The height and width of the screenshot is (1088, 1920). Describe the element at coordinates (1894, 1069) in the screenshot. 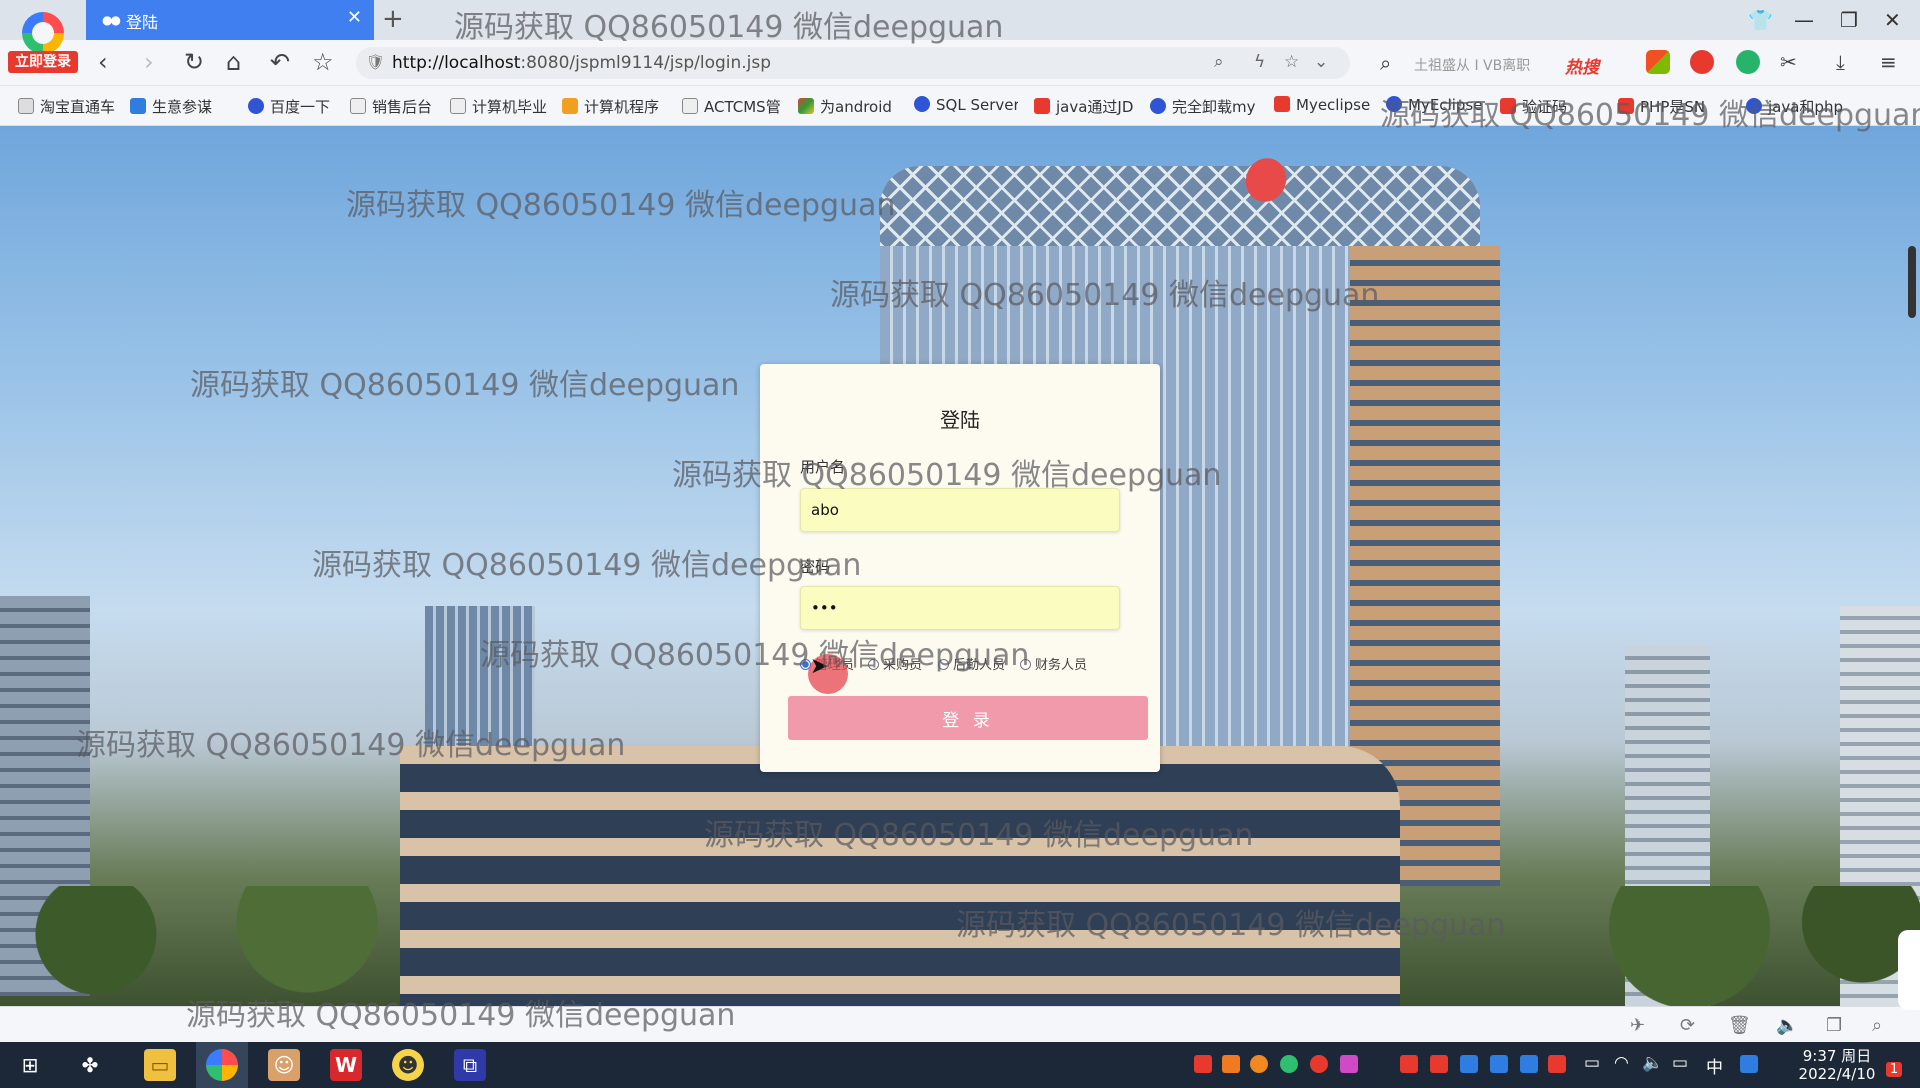

I see `notification-count: 1` at that location.